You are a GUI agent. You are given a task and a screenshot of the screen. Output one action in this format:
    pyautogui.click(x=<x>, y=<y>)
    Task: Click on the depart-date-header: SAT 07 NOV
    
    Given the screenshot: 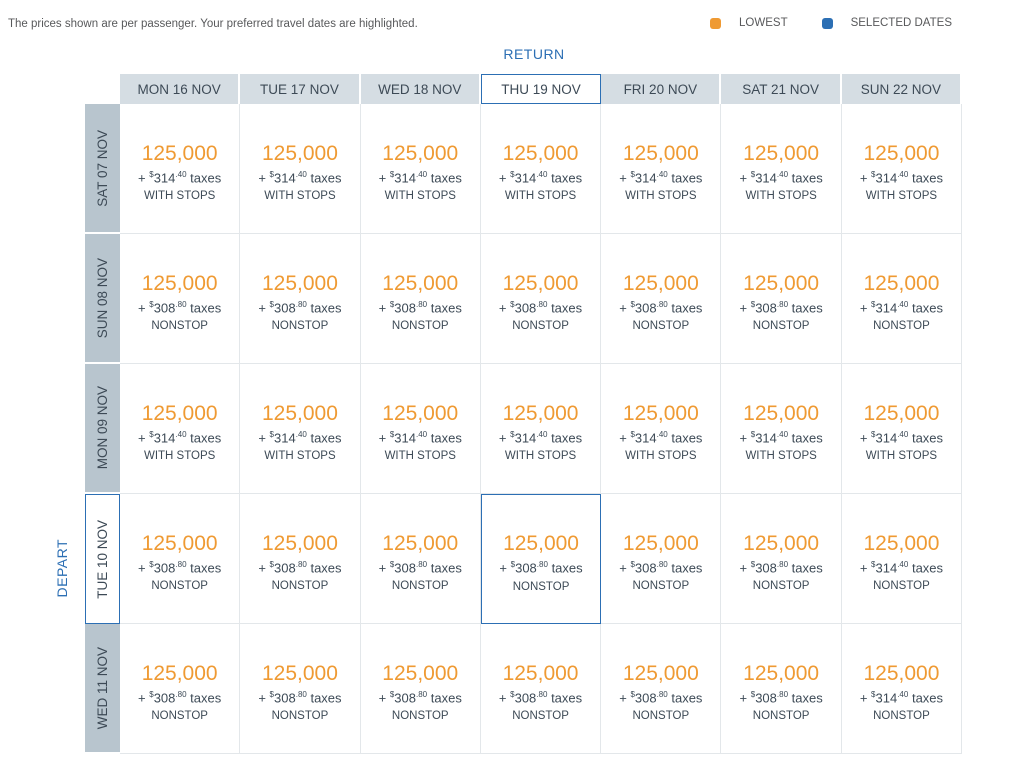 What is the action you would take?
    pyautogui.click(x=102, y=169)
    